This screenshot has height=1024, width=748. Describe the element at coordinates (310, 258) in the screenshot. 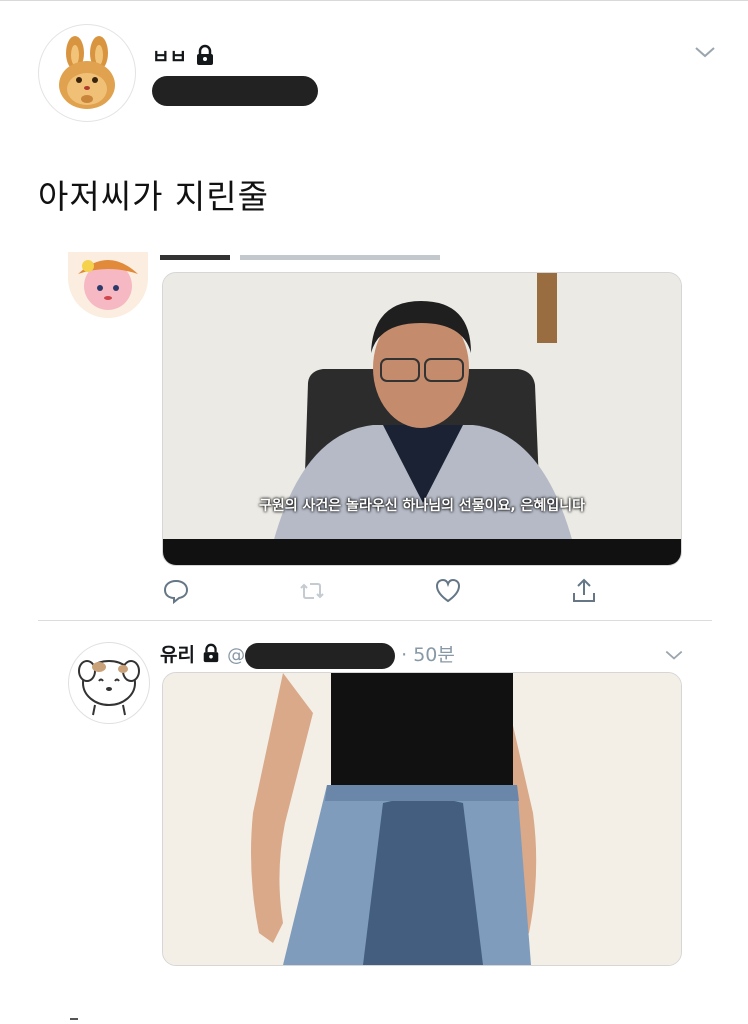

I see `cut-off-header` at that location.